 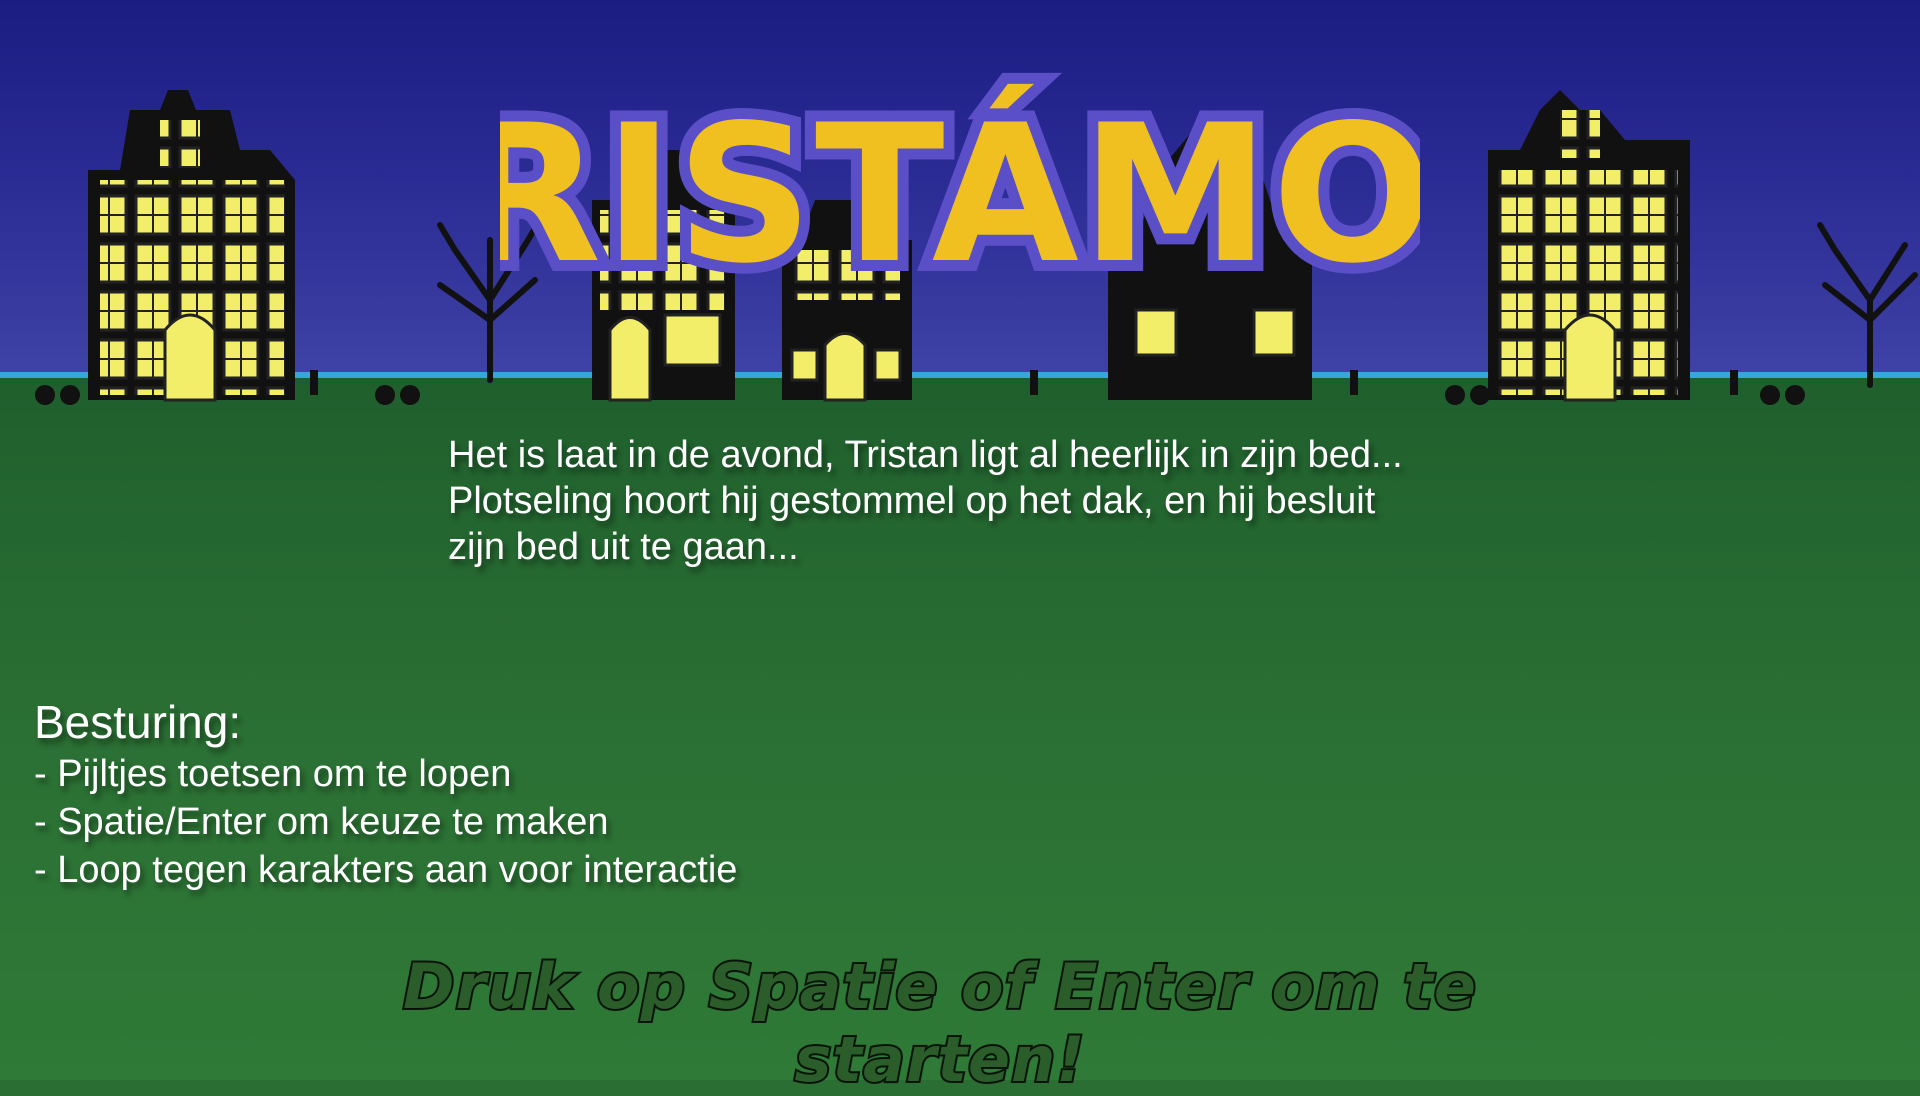 What do you see at coordinates (138, 722) in the screenshot?
I see `controls-heading: Besturing:` at bounding box center [138, 722].